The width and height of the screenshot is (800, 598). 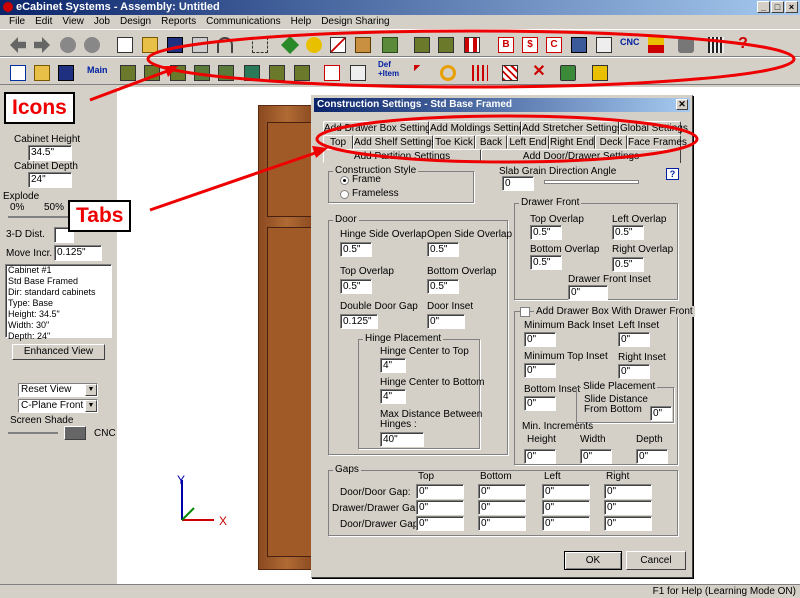 I want to click on tool-construction-button, so click(x=331, y=72).